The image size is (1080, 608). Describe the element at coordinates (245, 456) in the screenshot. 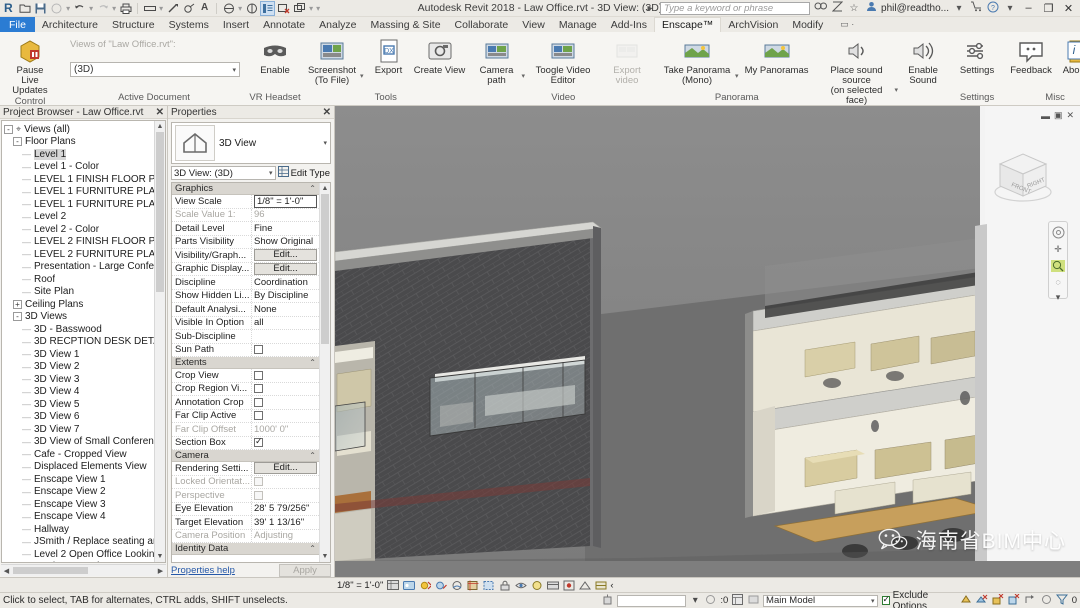

I see `properties-group-header: Camera ⌃` at that location.